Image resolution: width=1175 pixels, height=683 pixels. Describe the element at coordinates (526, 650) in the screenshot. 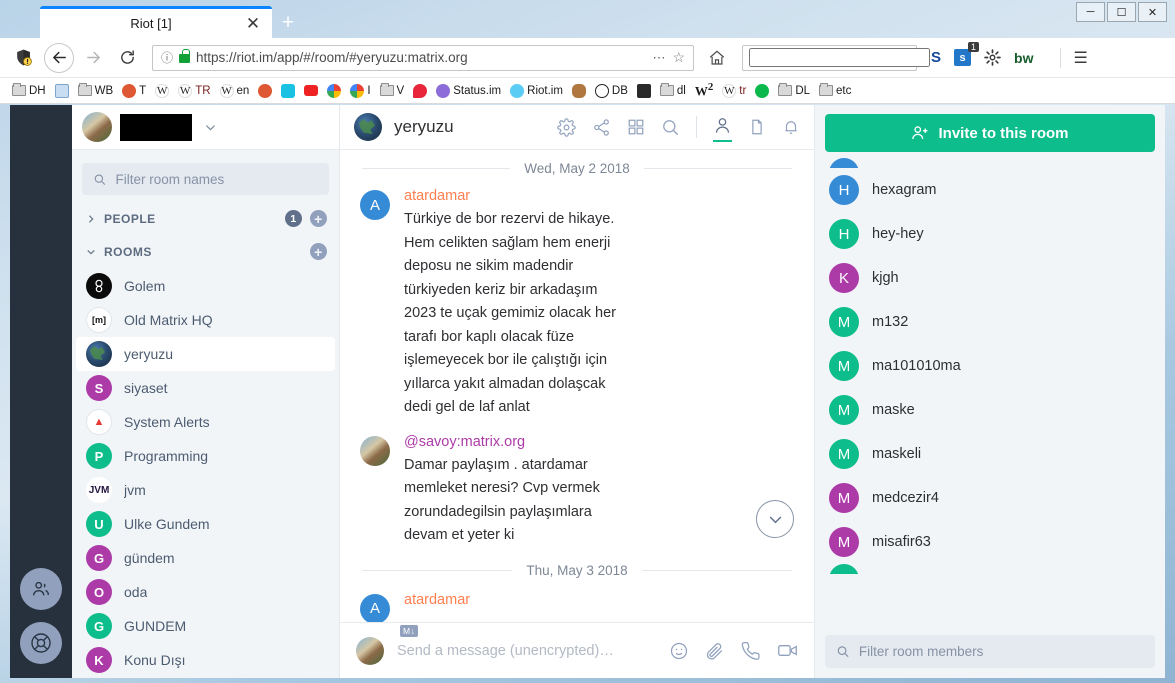

I see `message-input` at that location.